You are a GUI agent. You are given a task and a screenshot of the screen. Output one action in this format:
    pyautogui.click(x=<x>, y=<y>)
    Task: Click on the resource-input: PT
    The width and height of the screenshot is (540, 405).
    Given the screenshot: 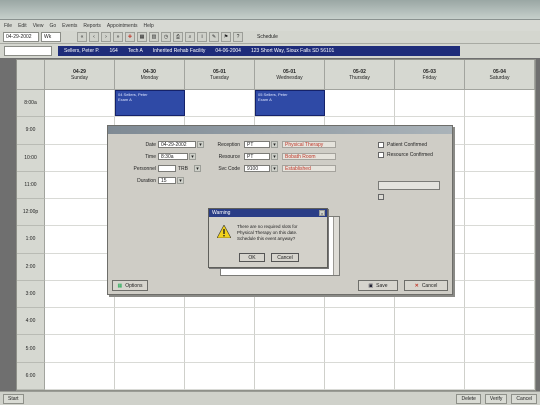 What is the action you would take?
    pyautogui.click(x=257, y=156)
    